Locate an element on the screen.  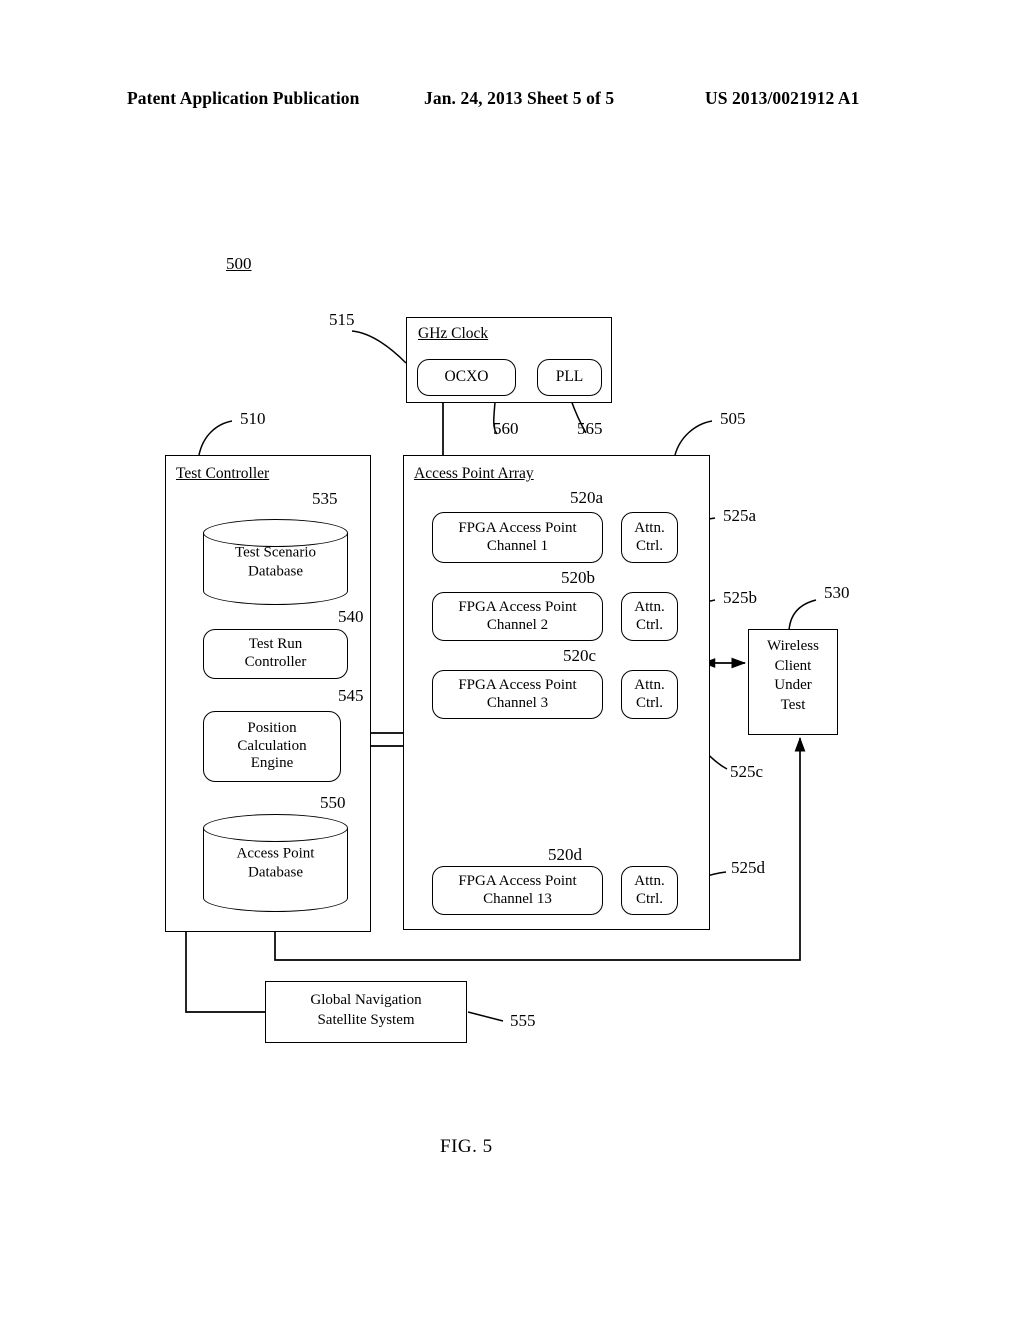
access-point-database: Access Point Database is located at coordinates (275, 863).